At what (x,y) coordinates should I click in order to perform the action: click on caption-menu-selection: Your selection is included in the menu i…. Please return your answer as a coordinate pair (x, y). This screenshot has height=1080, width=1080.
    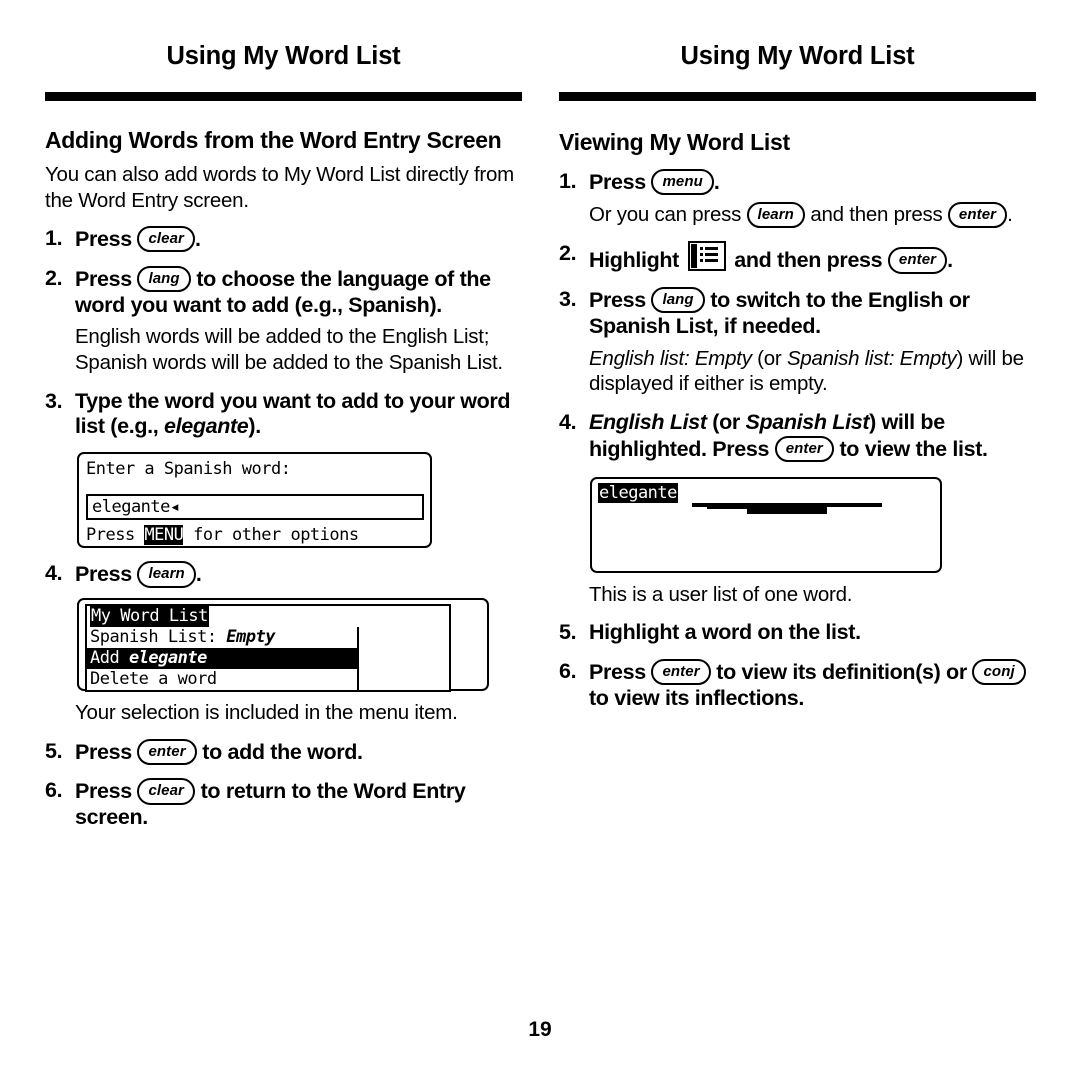
    Looking at the image, I should click on (266, 713).